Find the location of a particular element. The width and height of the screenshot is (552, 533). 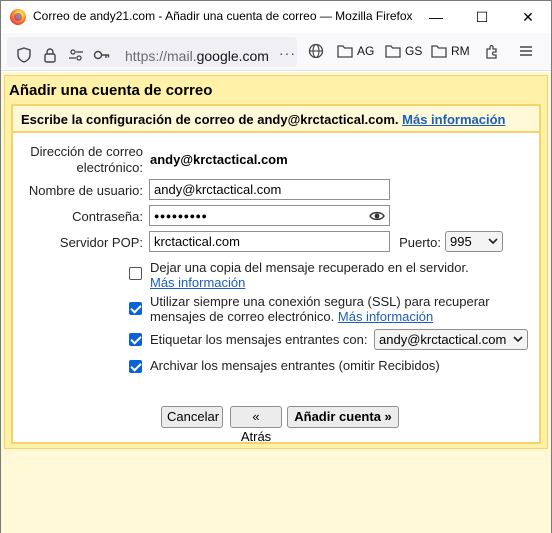

email-label-line2: electrónico: is located at coordinates (109, 167).